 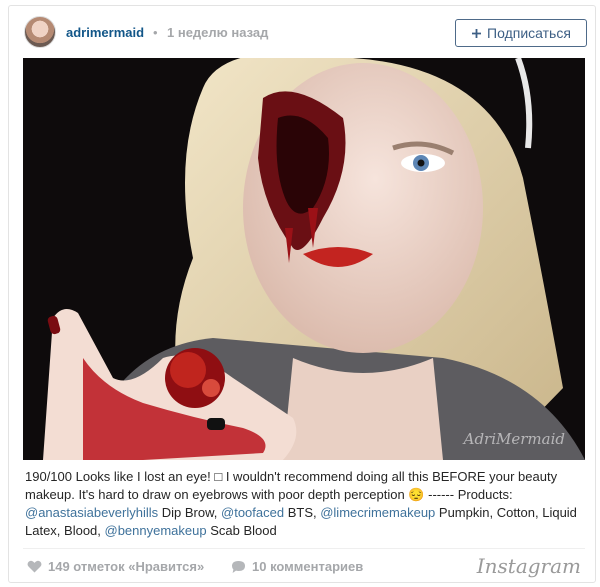 What do you see at coordinates (529, 33) in the screenshot?
I see `follow-button-label: Подписаться` at bounding box center [529, 33].